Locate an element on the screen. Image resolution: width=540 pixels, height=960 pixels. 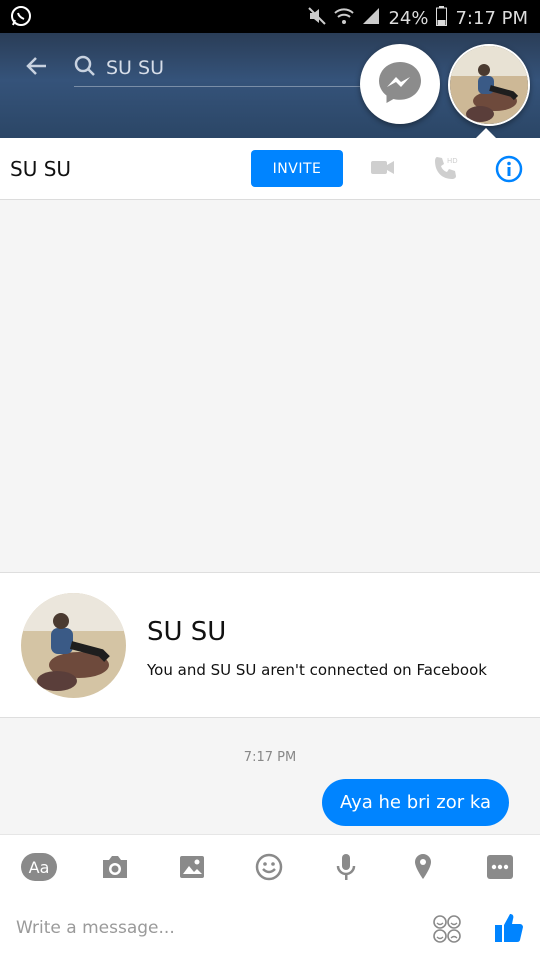
contact-name: SU SU is located at coordinates (40, 169).